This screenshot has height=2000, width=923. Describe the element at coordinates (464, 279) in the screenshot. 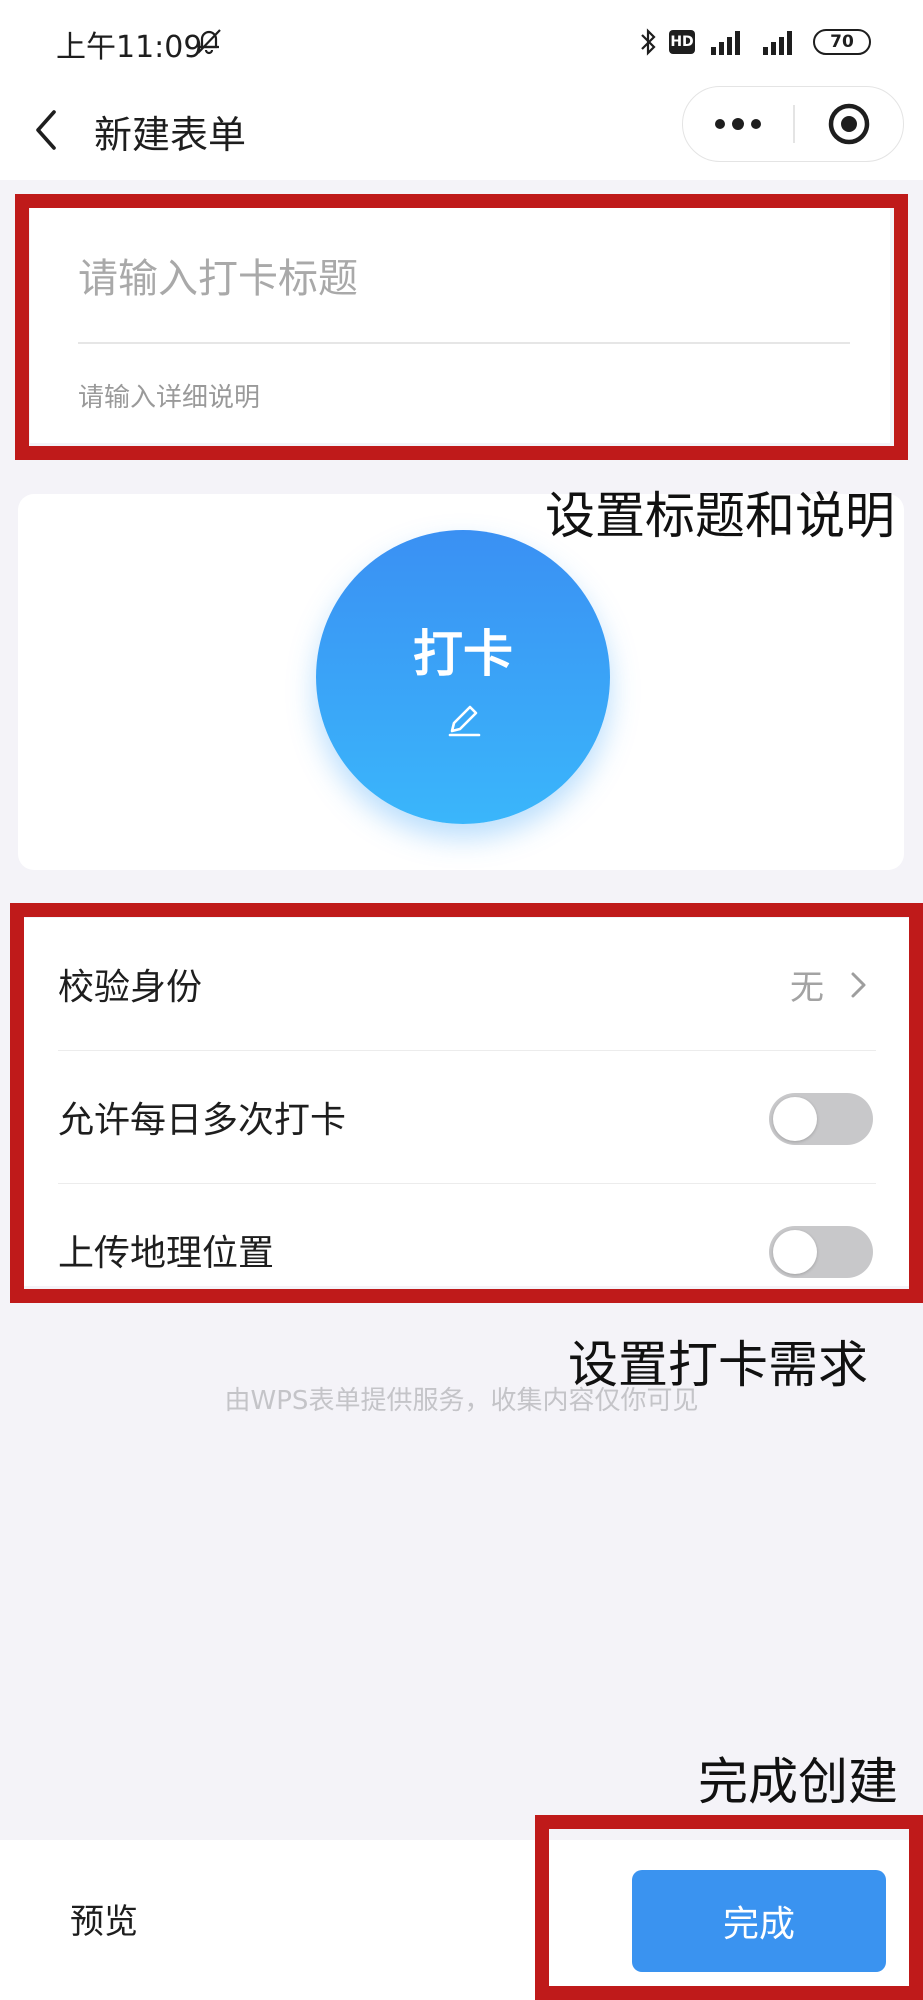

I see `title-input` at that location.